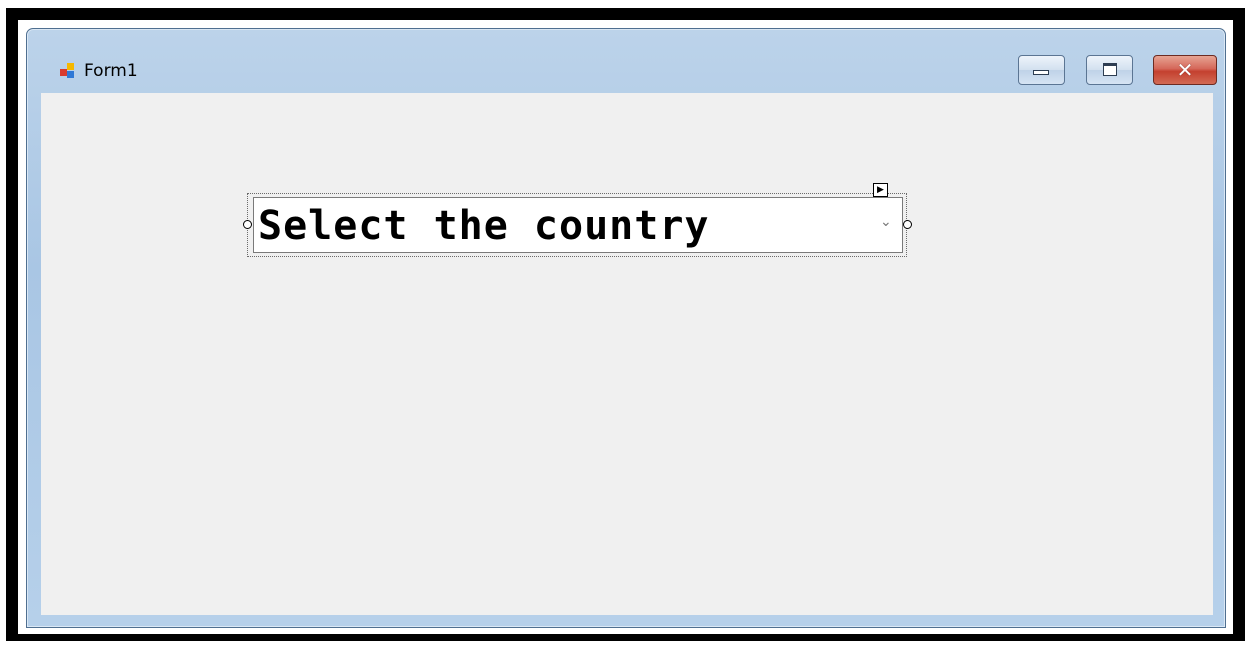 Image resolution: width=1251 pixels, height=648 pixels. I want to click on minimize-icon, so click(1041, 72).